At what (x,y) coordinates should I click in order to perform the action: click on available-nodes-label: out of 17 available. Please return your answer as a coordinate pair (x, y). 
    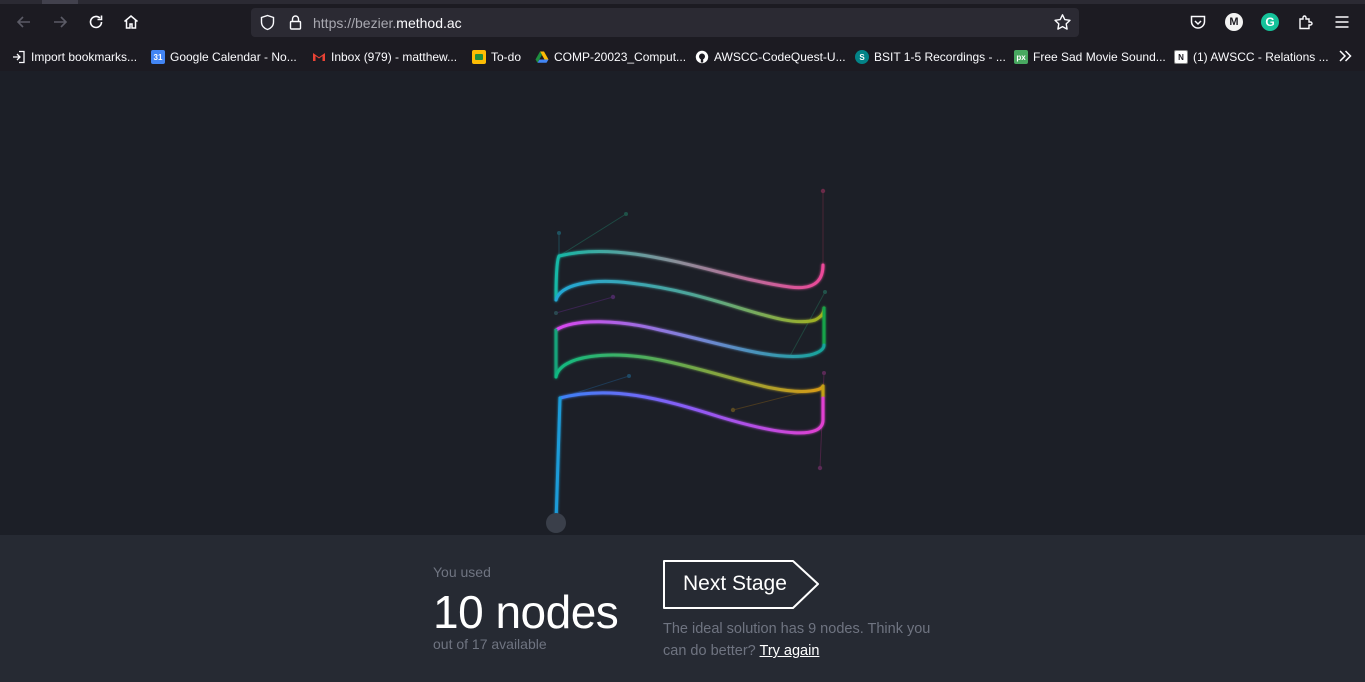
    Looking at the image, I should click on (490, 644).